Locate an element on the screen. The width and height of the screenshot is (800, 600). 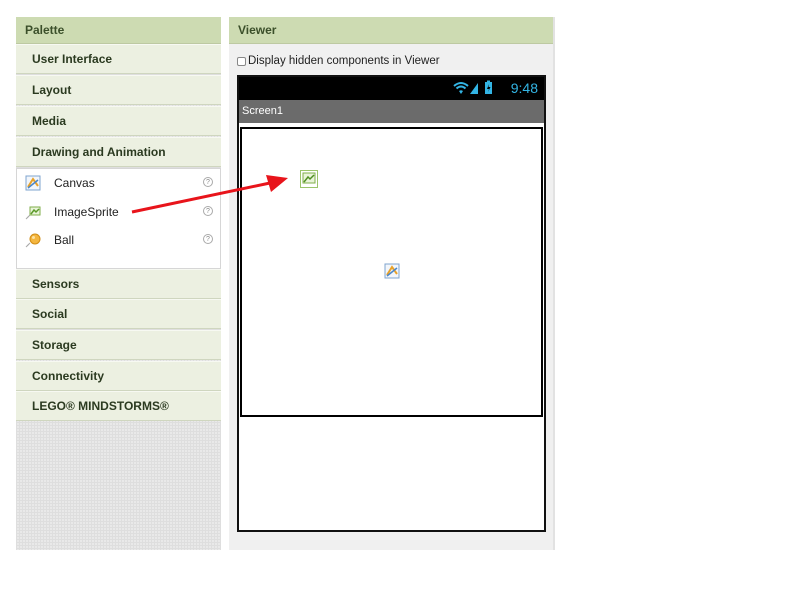
palette-item-imagesprite: ImageSprite ? is located at coordinates (118, 212).